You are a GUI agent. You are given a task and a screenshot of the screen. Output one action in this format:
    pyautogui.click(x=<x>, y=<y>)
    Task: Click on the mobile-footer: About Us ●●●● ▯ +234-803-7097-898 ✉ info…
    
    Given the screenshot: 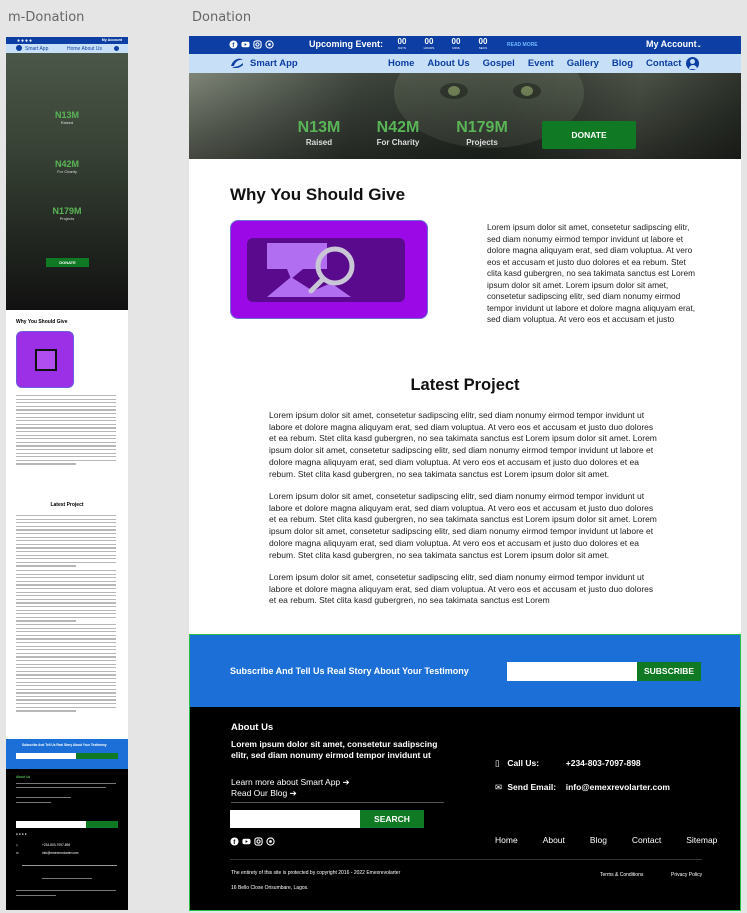 What is the action you would take?
    pyautogui.click(x=67, y=839)
    